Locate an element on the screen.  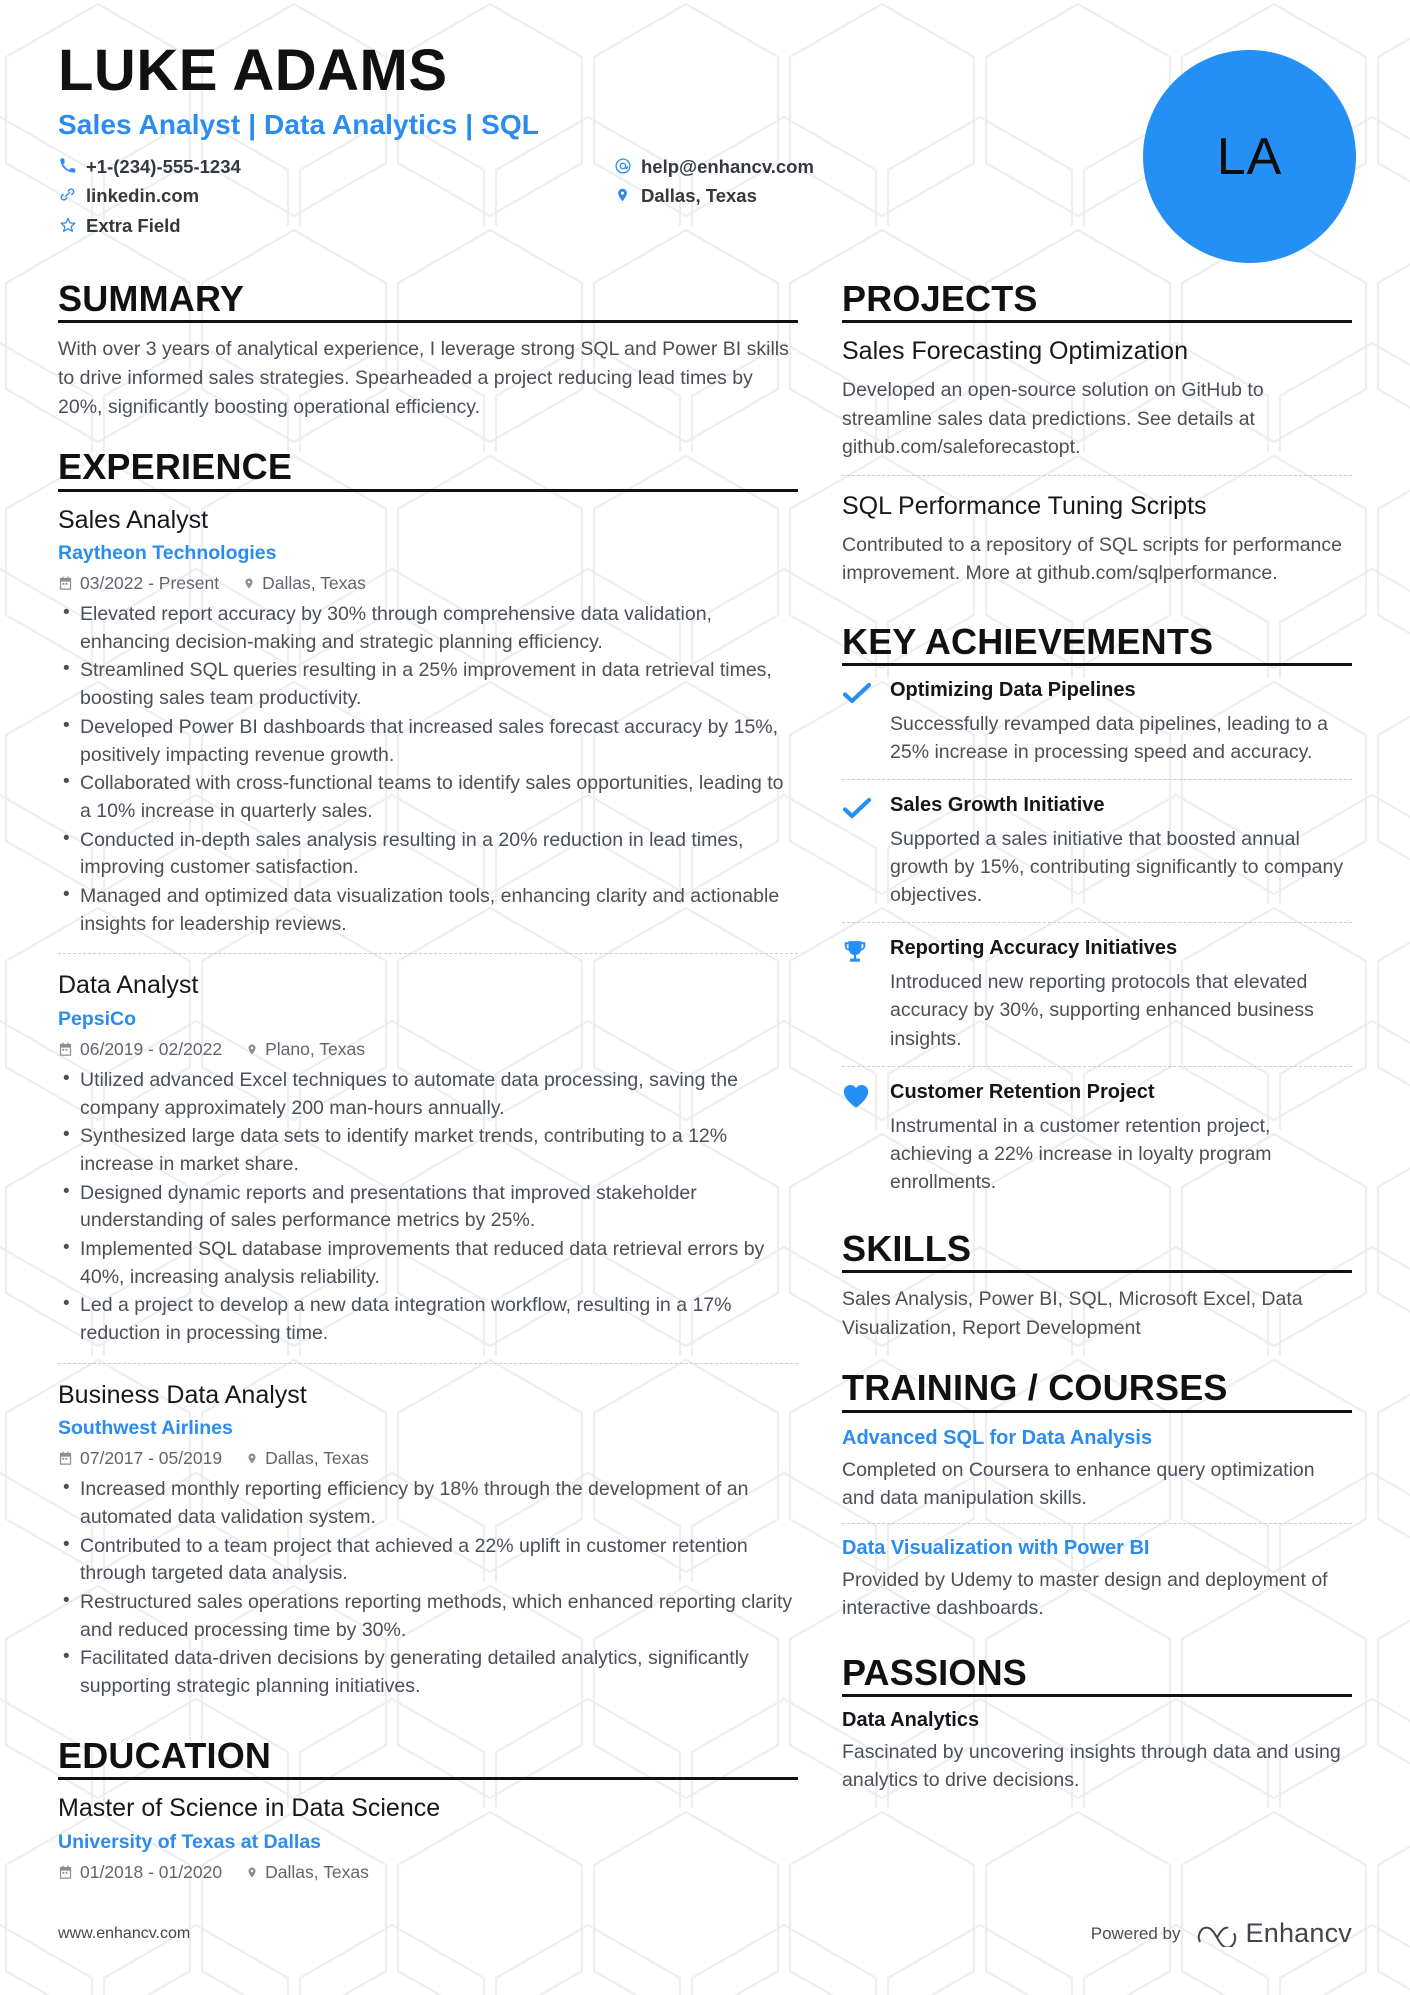
enhancv-wordmark: Enhancv is located at coordinates (1298, 1933).